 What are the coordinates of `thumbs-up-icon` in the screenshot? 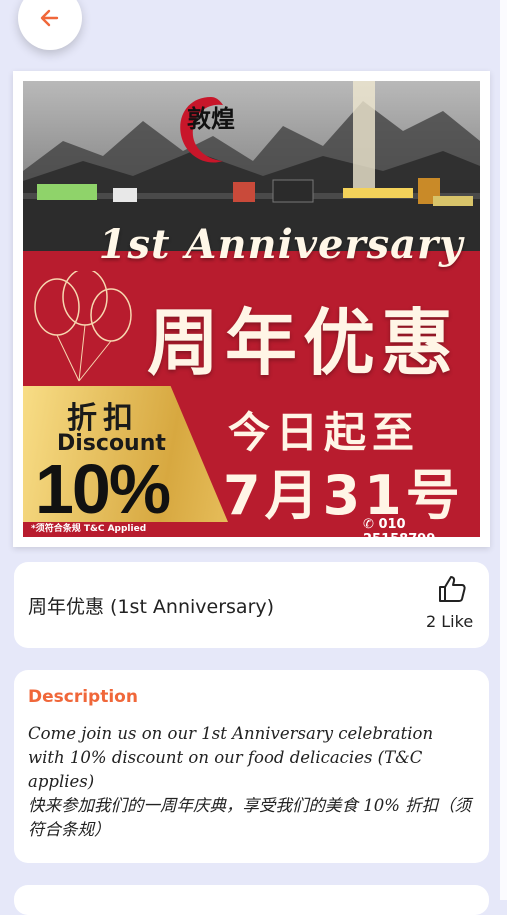 It's located at (452, 589).